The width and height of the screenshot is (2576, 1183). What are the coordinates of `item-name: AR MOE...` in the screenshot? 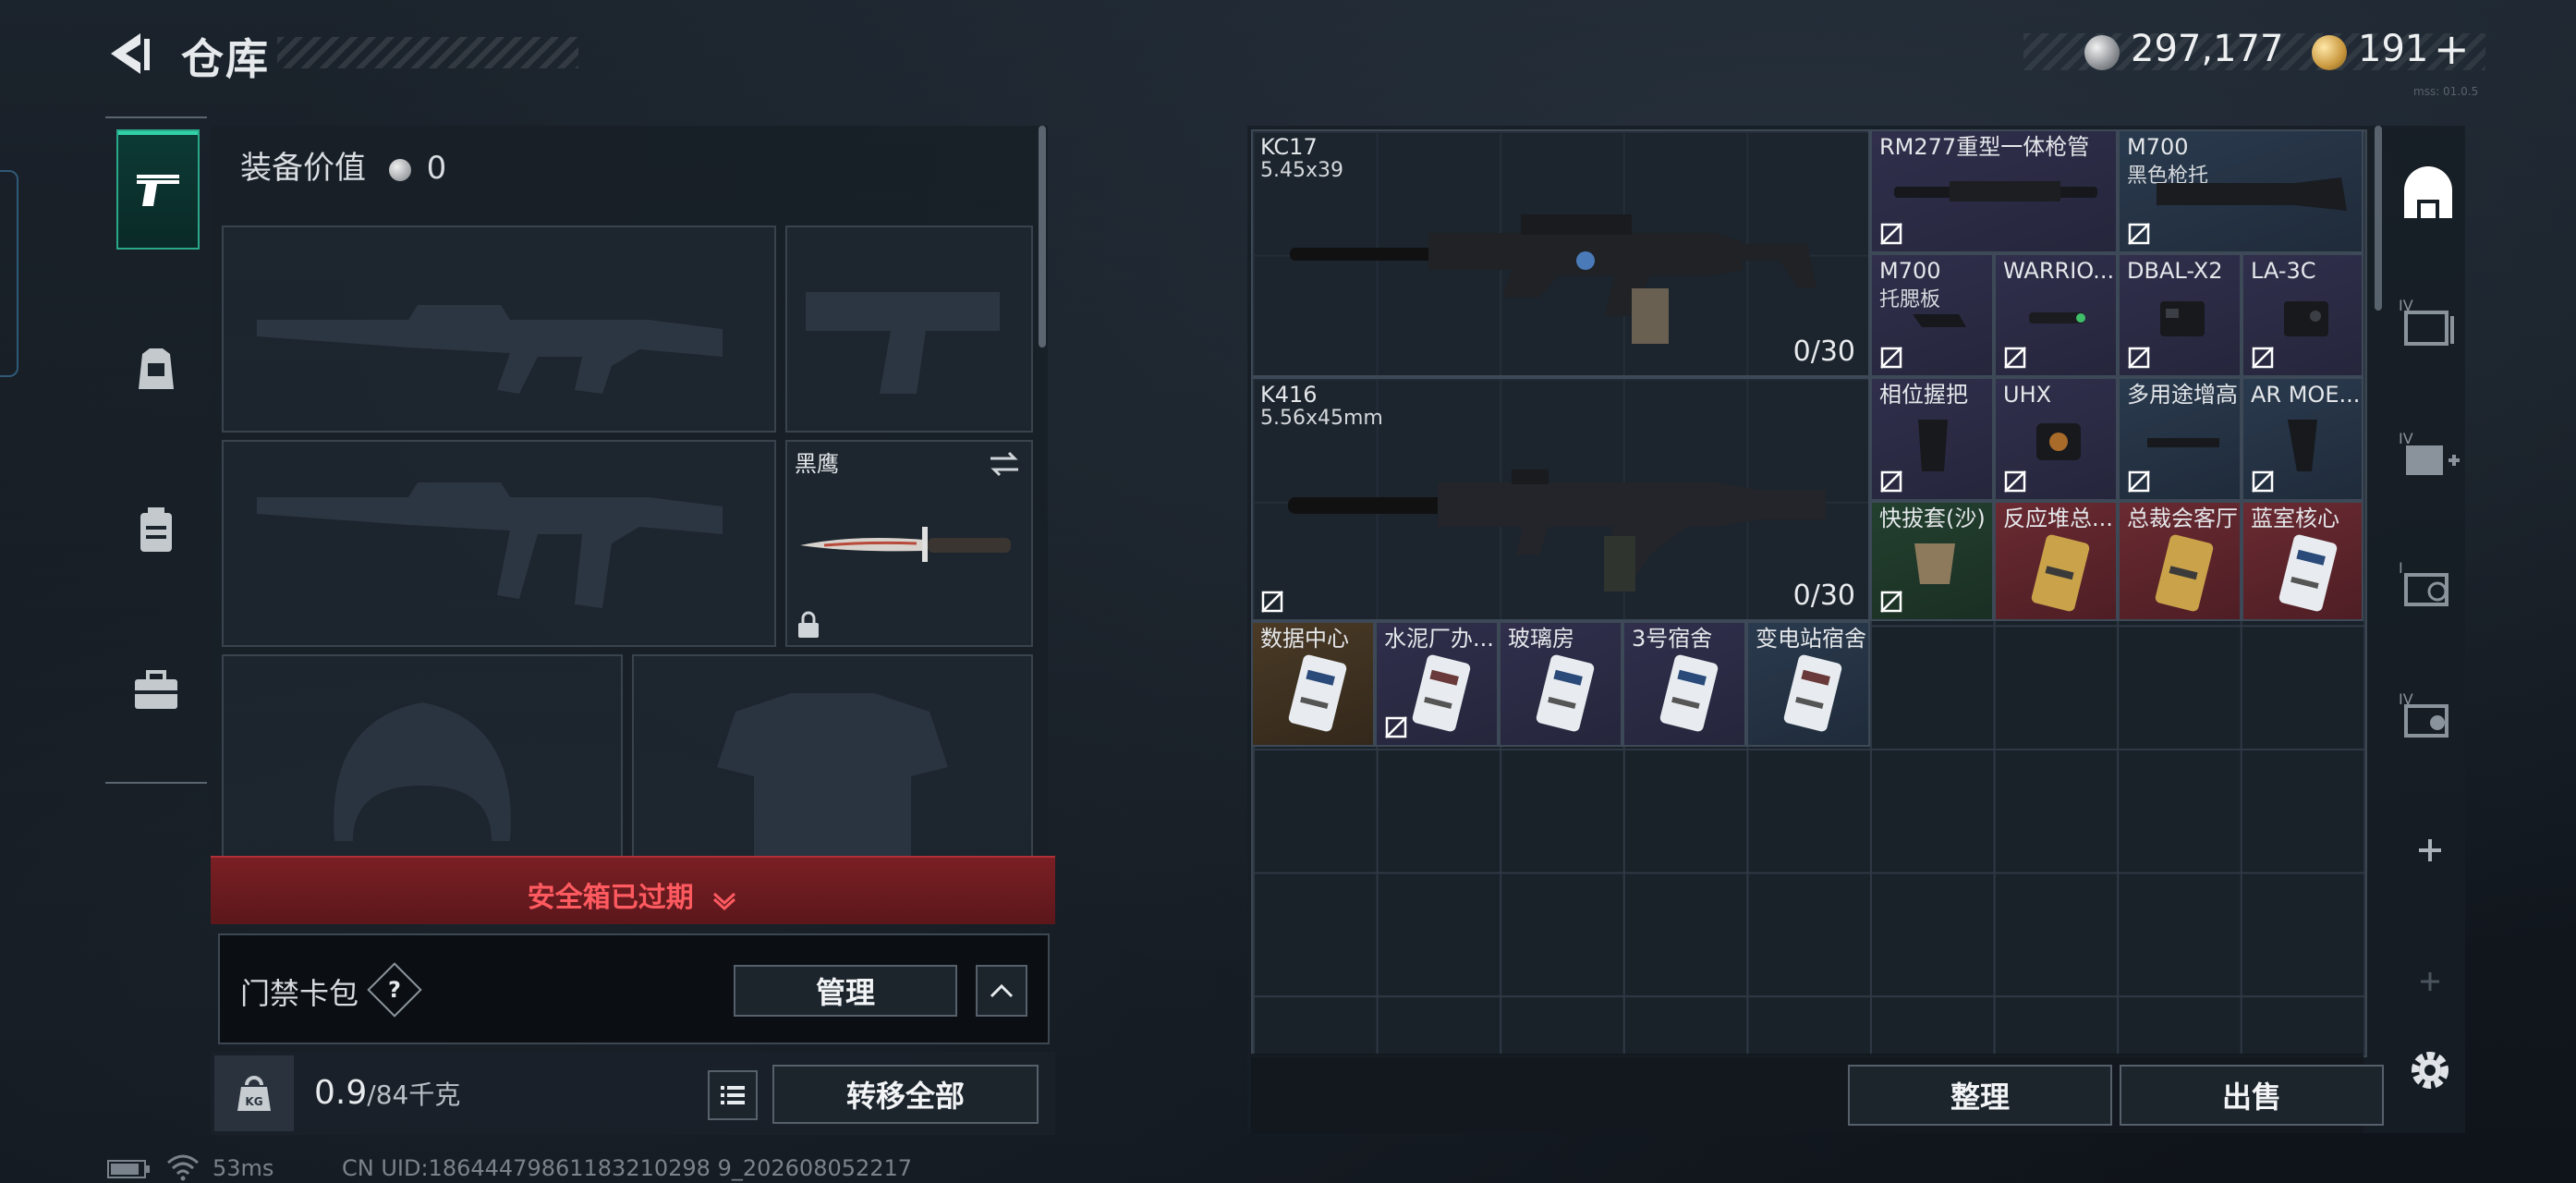 It's located at (2306, 395).